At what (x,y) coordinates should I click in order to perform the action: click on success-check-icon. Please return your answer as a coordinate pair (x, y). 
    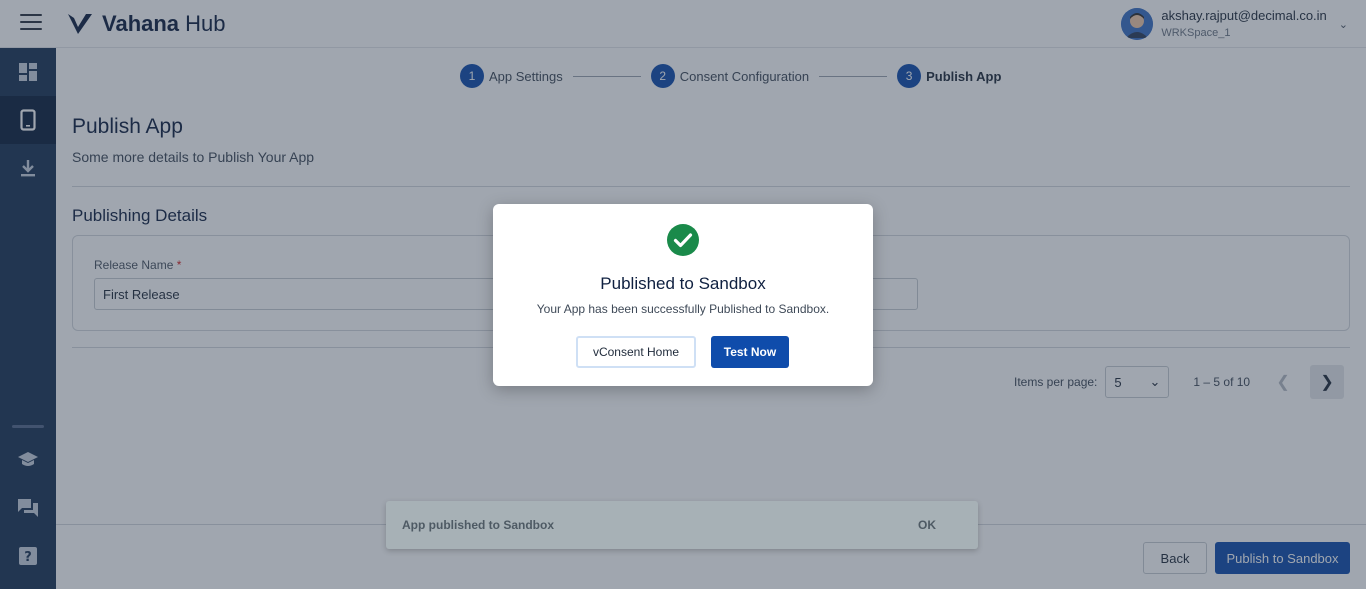
    Looking at the image, I should click on (683, 240).